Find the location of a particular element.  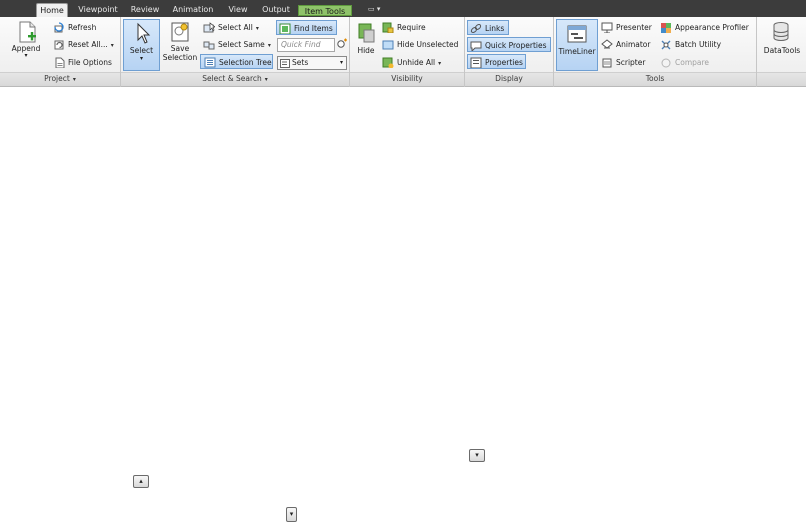

unhide-all-icon is located at coordinates (388, 62).